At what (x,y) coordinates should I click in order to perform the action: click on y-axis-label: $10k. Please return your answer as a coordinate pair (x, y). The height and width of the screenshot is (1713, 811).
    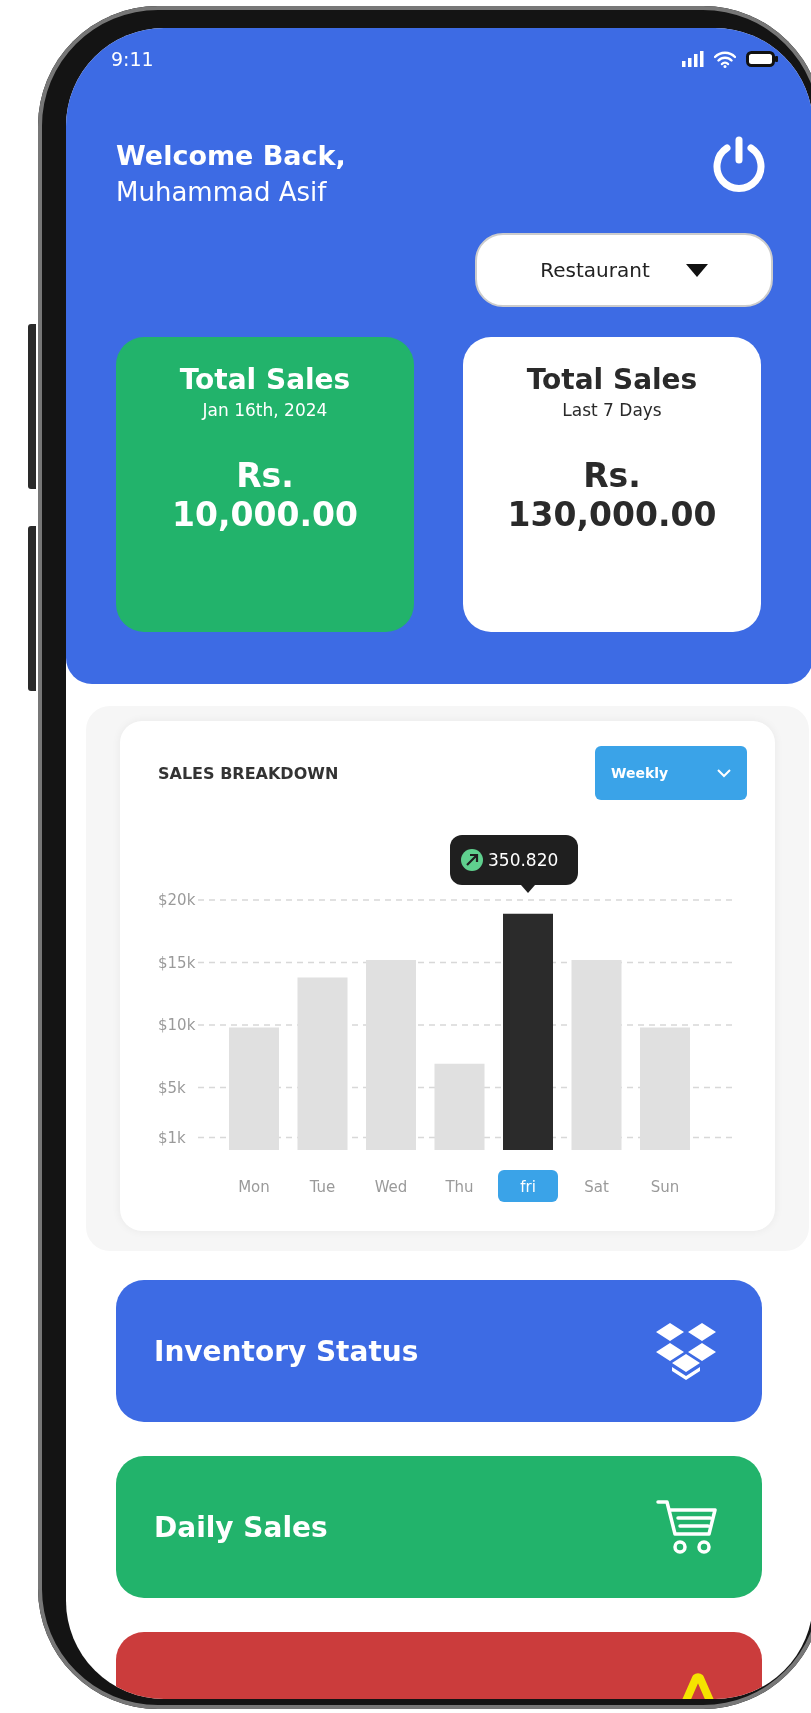
    Looking at the image, I should click on (177, 1025).